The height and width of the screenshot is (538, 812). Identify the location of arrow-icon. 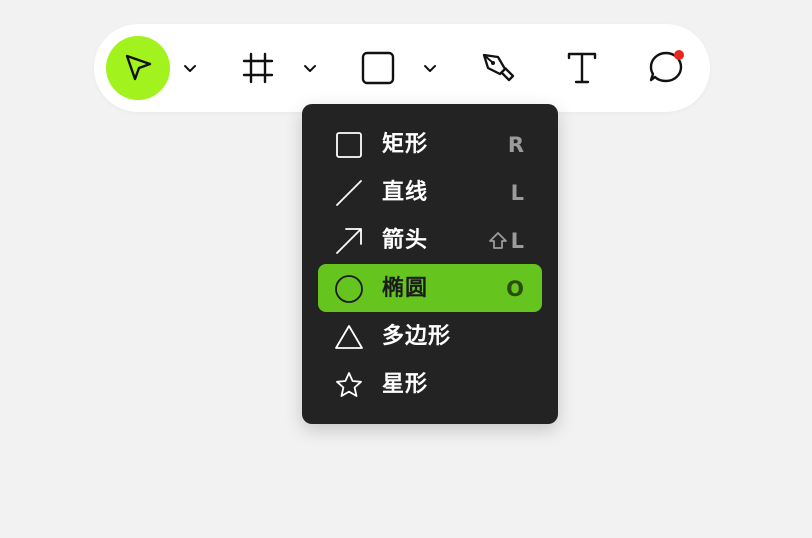
(349, 241).